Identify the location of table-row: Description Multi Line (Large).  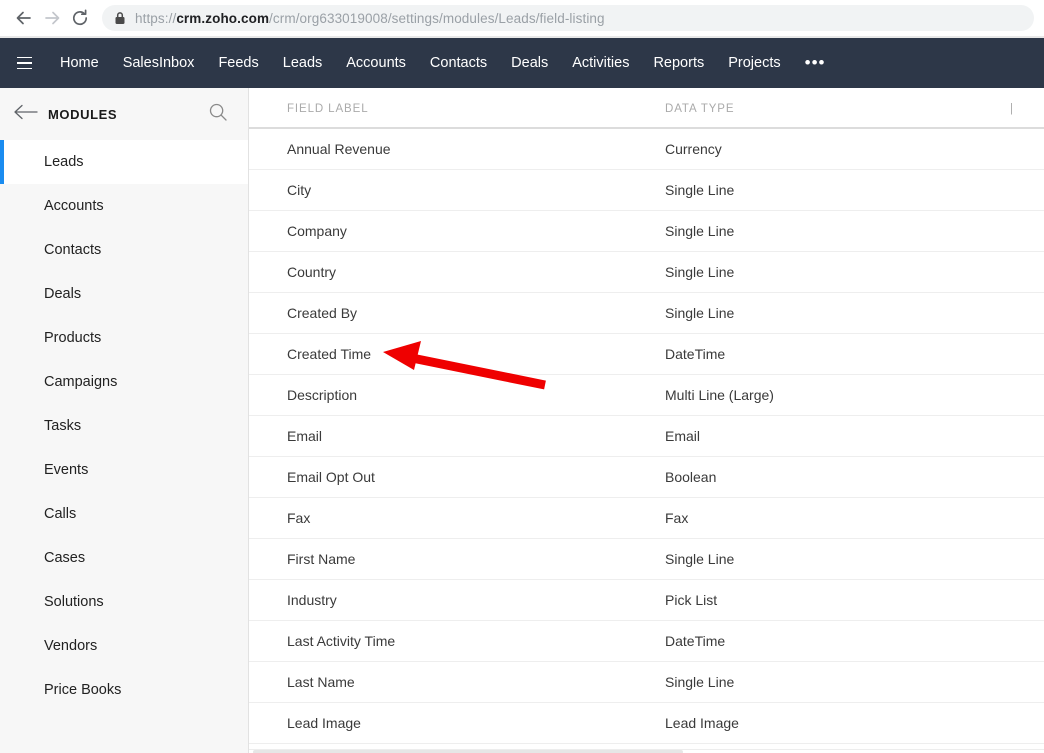
(646, 395).